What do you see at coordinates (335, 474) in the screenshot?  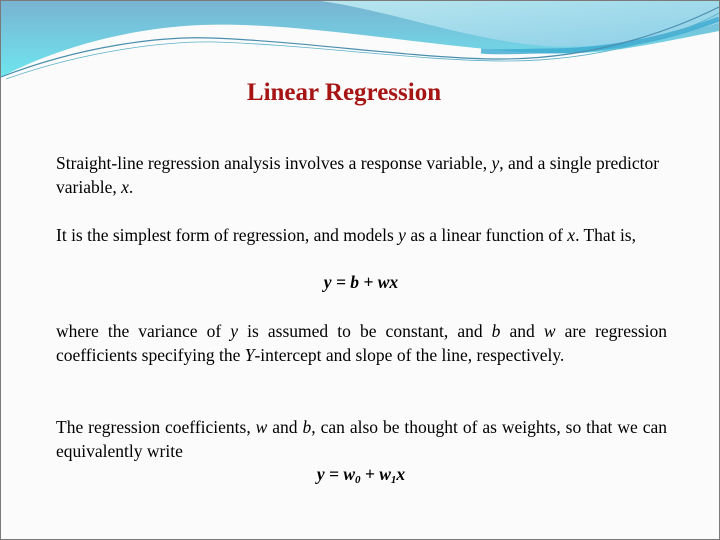 I see `text: y = w` at bounding box center [335, 474].